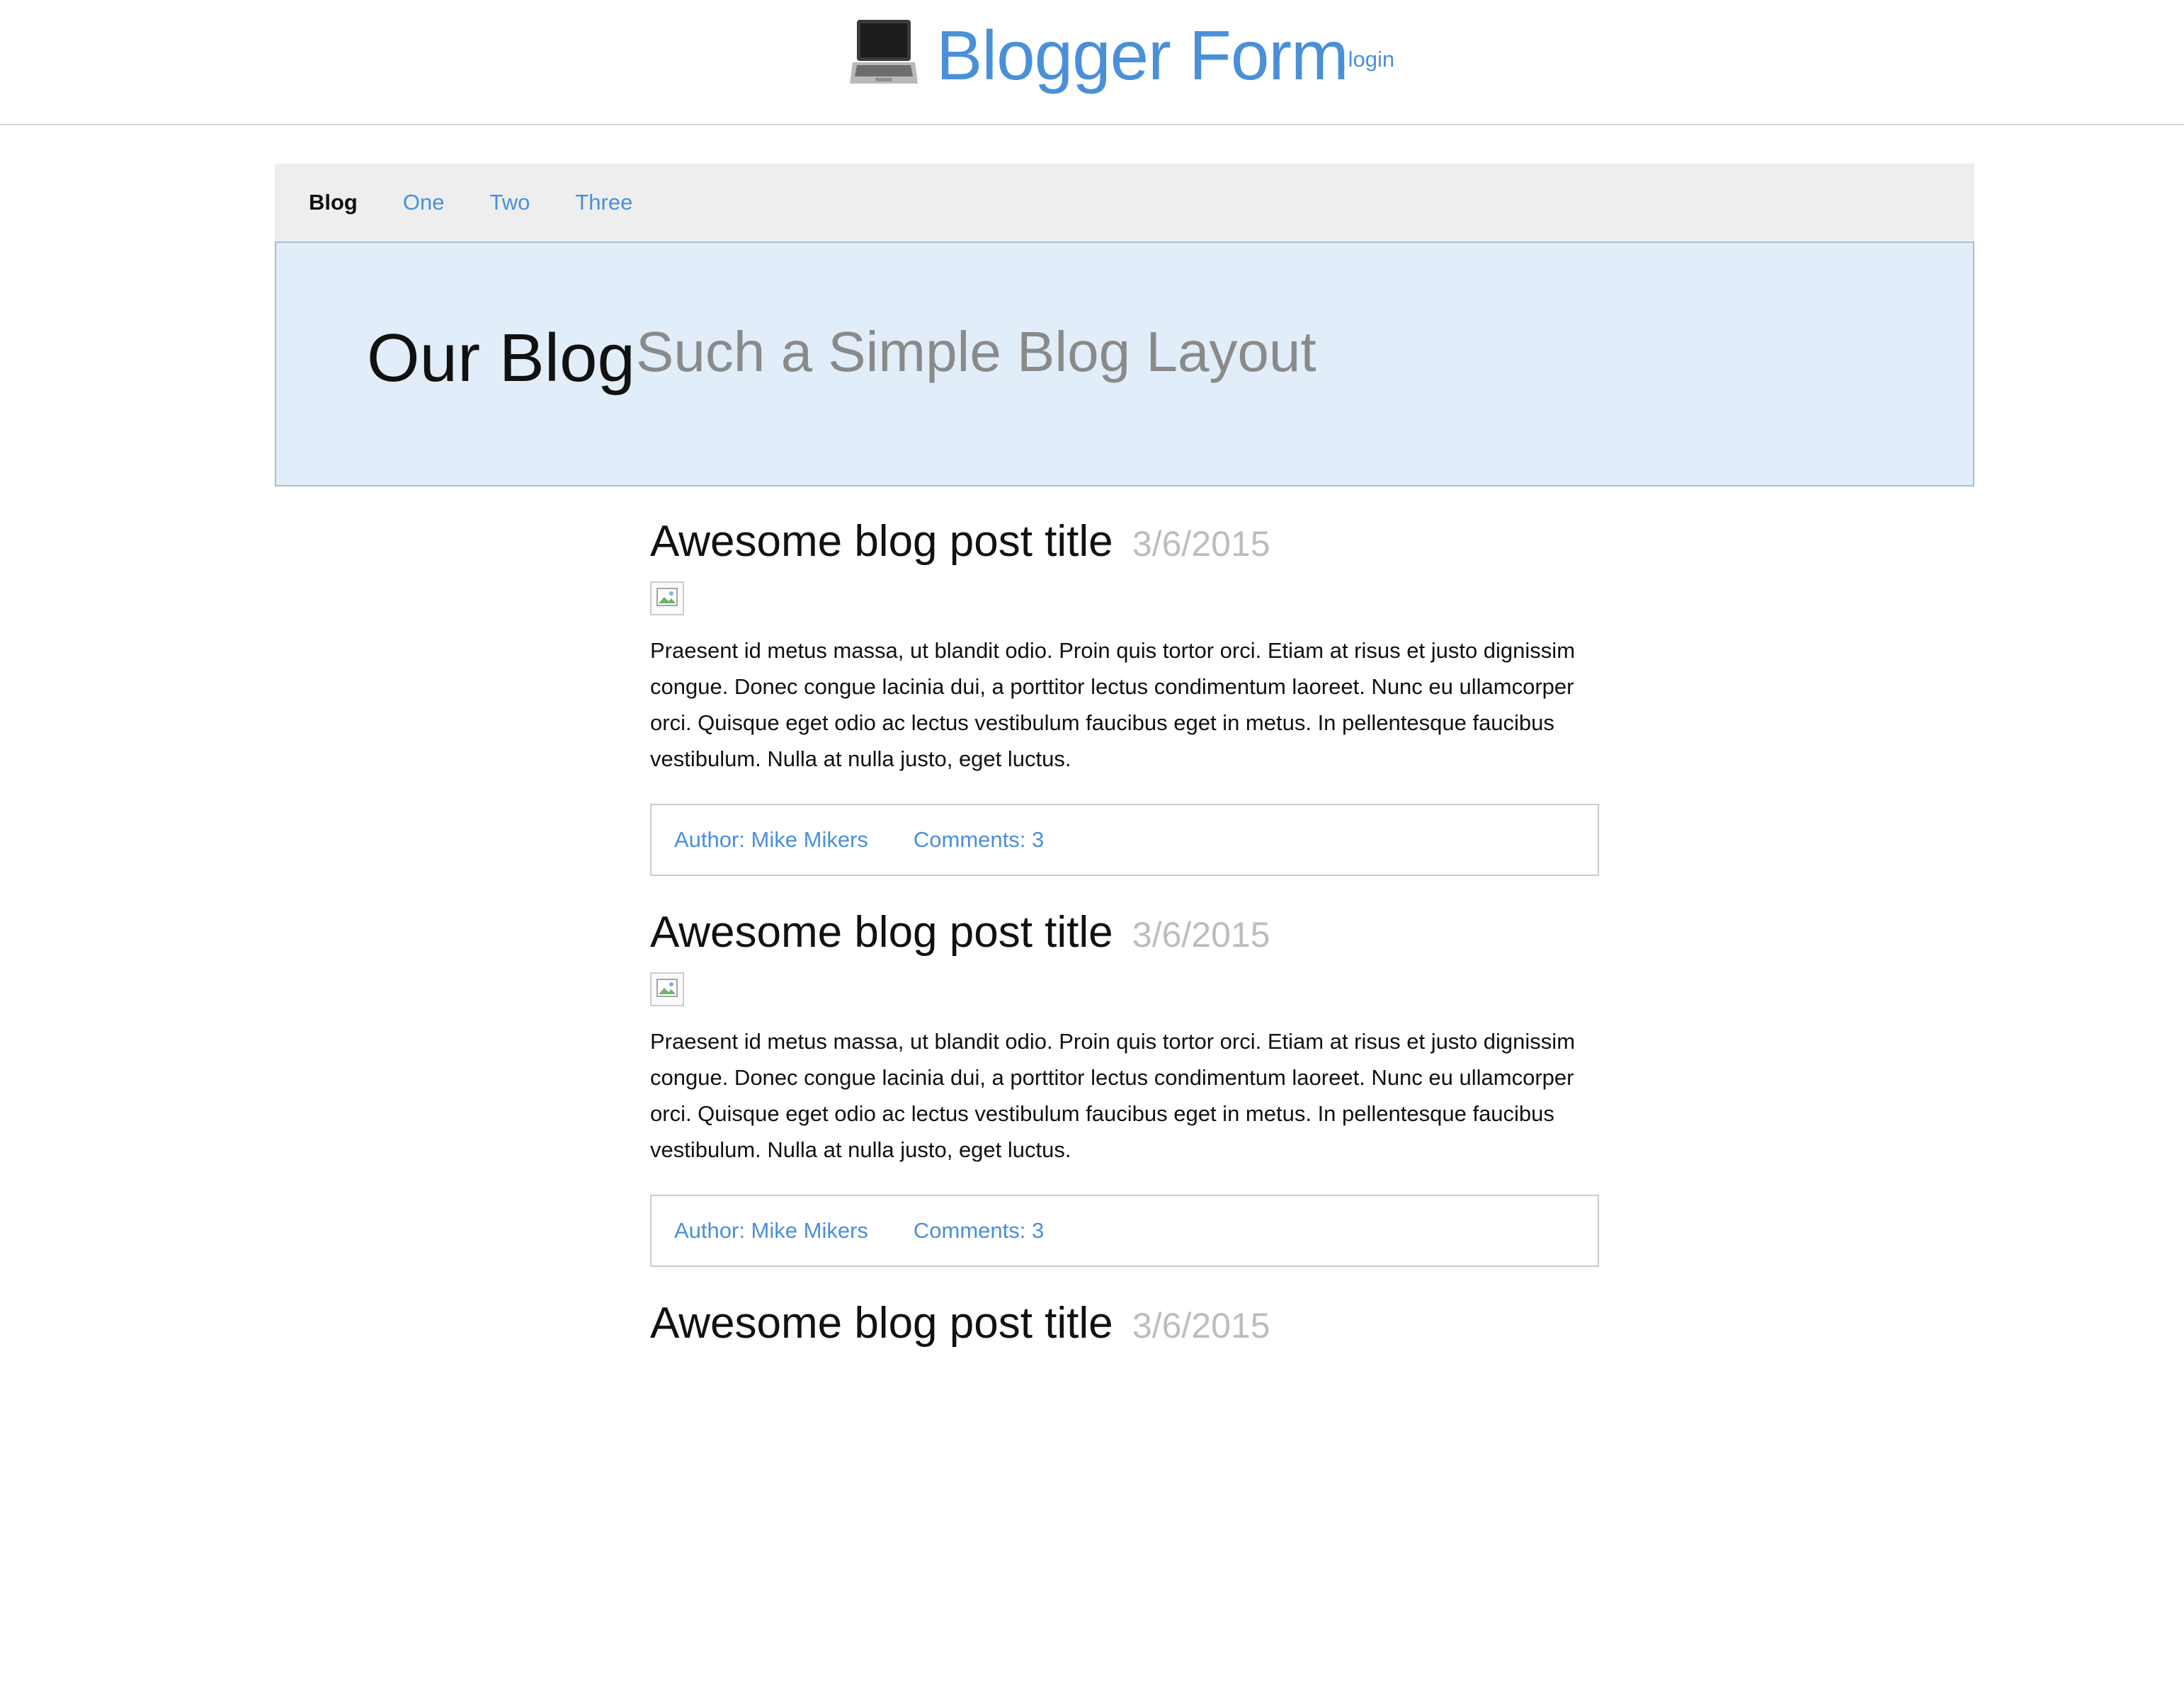  I want to click on main-nav: Blog One Two Three, so click(1125, 202).